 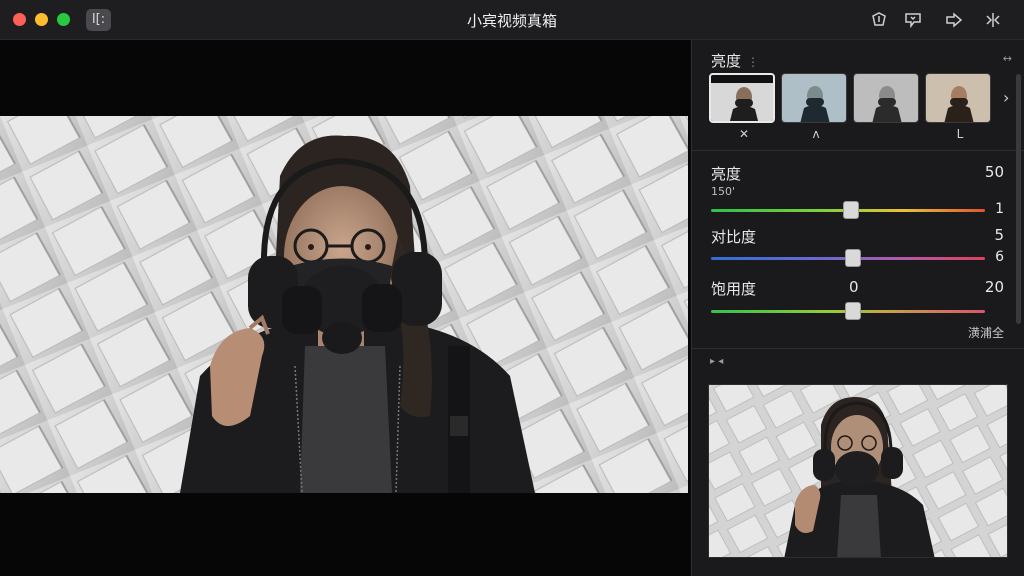 I want to click on brightness-value: 50, so click(x=994, y=172).